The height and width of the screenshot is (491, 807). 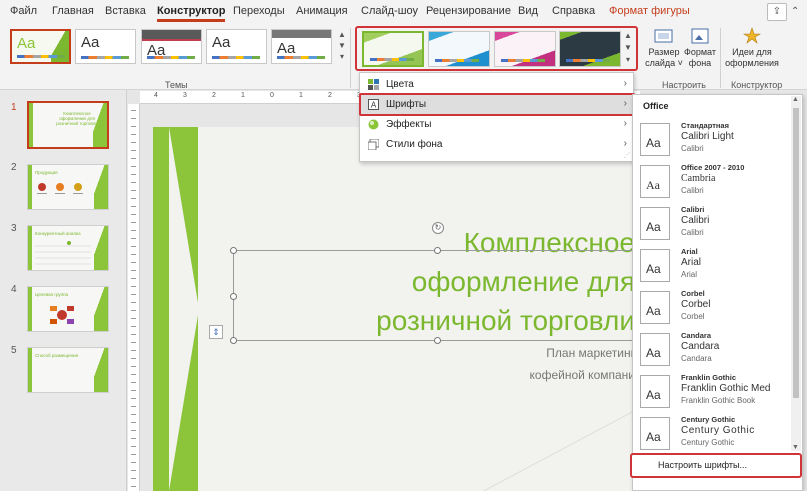 I want to click on tab-home: Главная, so click(x=73, y=11).